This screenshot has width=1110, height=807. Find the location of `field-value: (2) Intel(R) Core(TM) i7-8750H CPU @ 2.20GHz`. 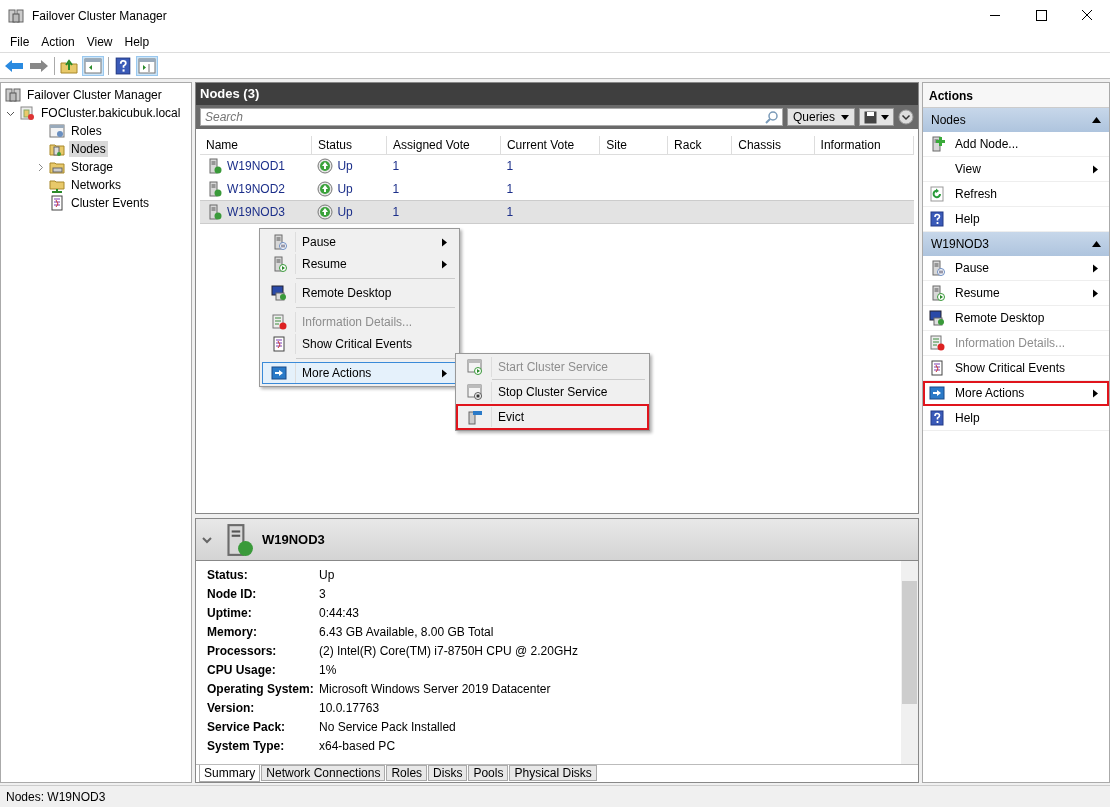

field-value: (2) Intel(R) Core(TM) i7-8750H CPU @ 2.20GHz is located at coordinates (448, 650).